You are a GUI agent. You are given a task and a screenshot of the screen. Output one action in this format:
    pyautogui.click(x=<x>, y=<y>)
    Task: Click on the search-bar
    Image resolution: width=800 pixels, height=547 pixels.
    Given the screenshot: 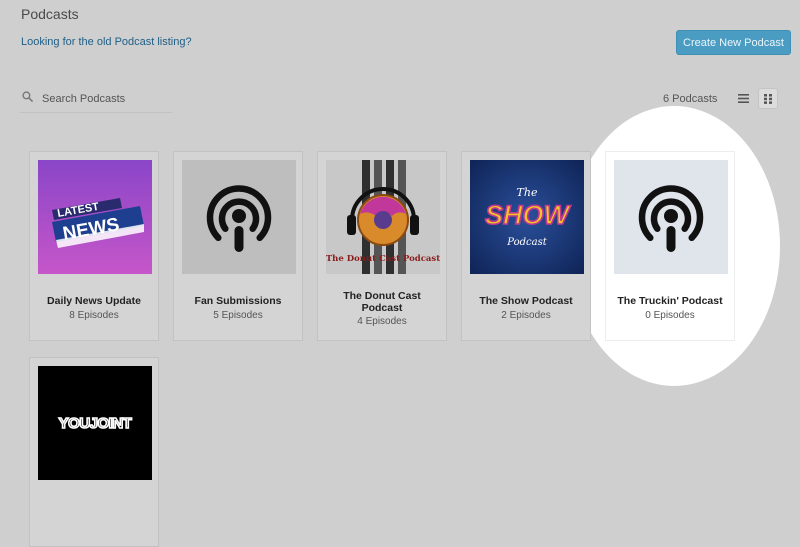 What is the action you would take?
    pyautogui.click(x=97, y=100)
    